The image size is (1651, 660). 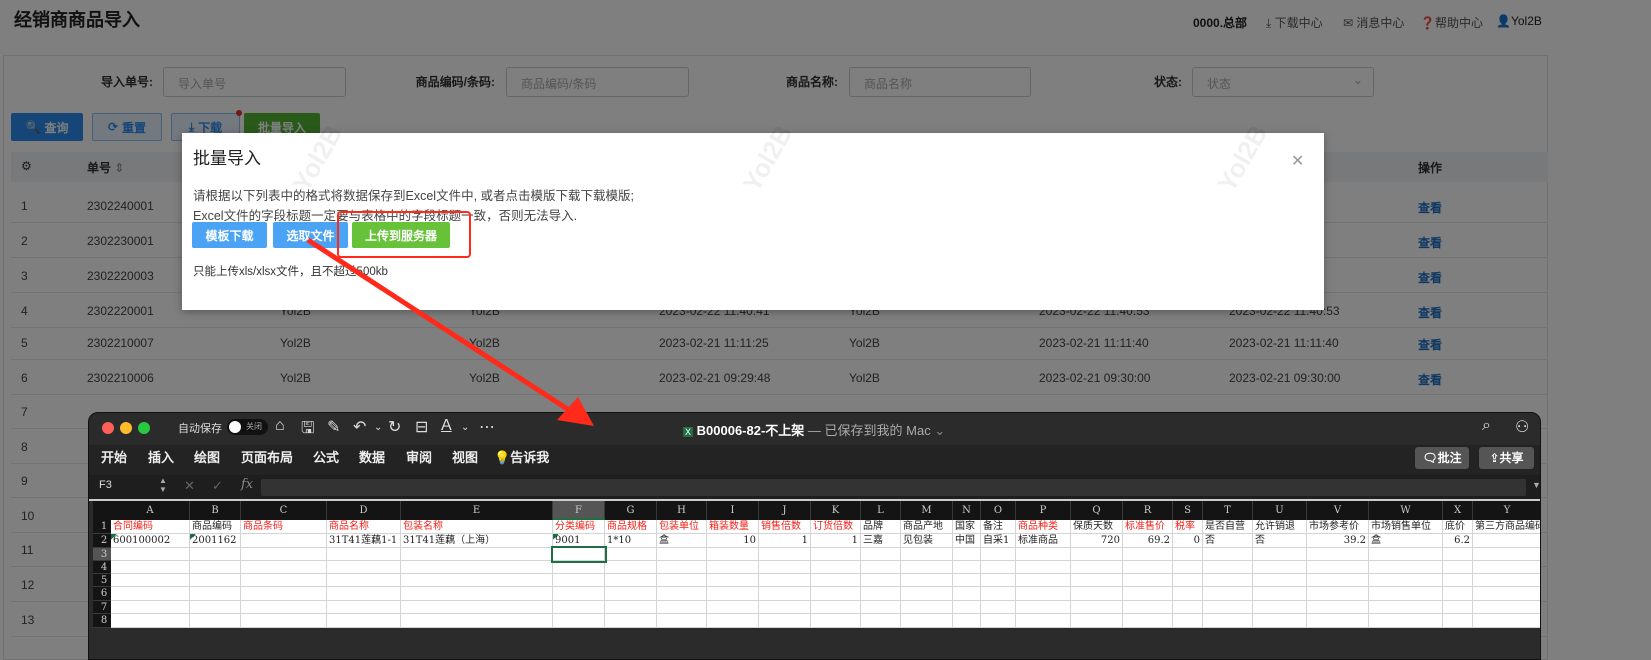 What do you see at coordinates (207, 456) in the screenshot?
I see `ribbon-tab: 绘图` at bounding box center [207, 456].